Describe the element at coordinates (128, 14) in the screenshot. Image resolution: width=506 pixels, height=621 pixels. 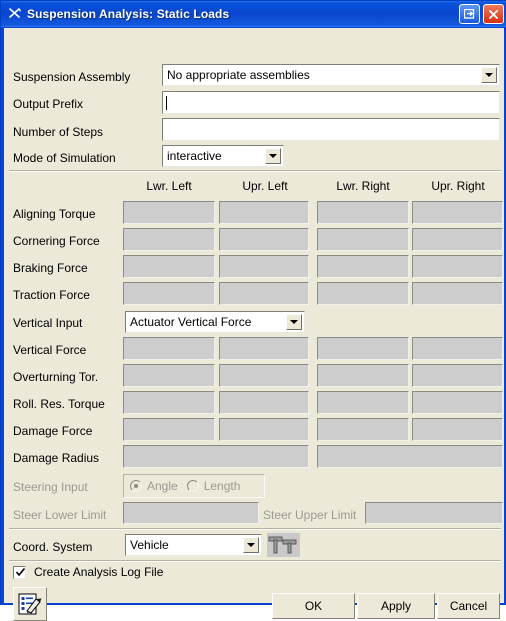
I see `window-title: Suspension Analysis: Static Loads` at that location.